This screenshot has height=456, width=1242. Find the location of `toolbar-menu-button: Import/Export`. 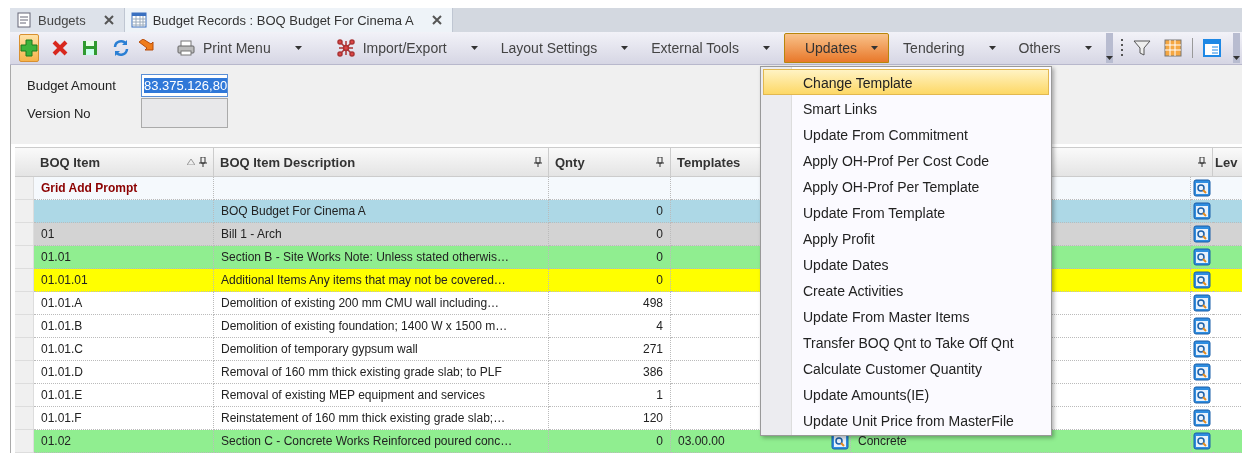

toolbar-menu-button: Import/Export is located at coordinates (407, 48).